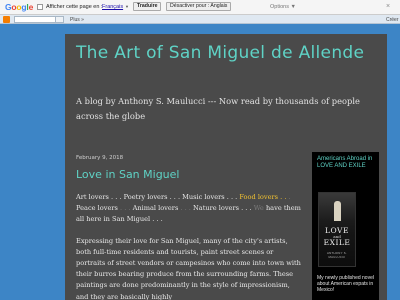  Describe the element at coordinates (100, 158) in the screenshot. I see `post-date: February 9, 2018` at that location.